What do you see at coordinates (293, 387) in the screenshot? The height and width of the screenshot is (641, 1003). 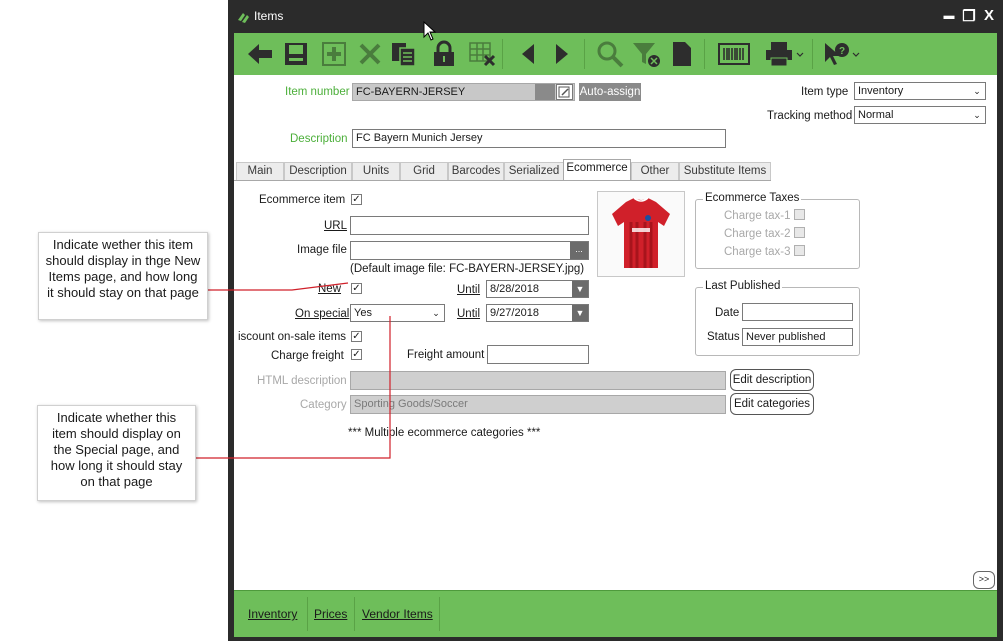 I see `callout-line-special` at bounding box center [293, 387].